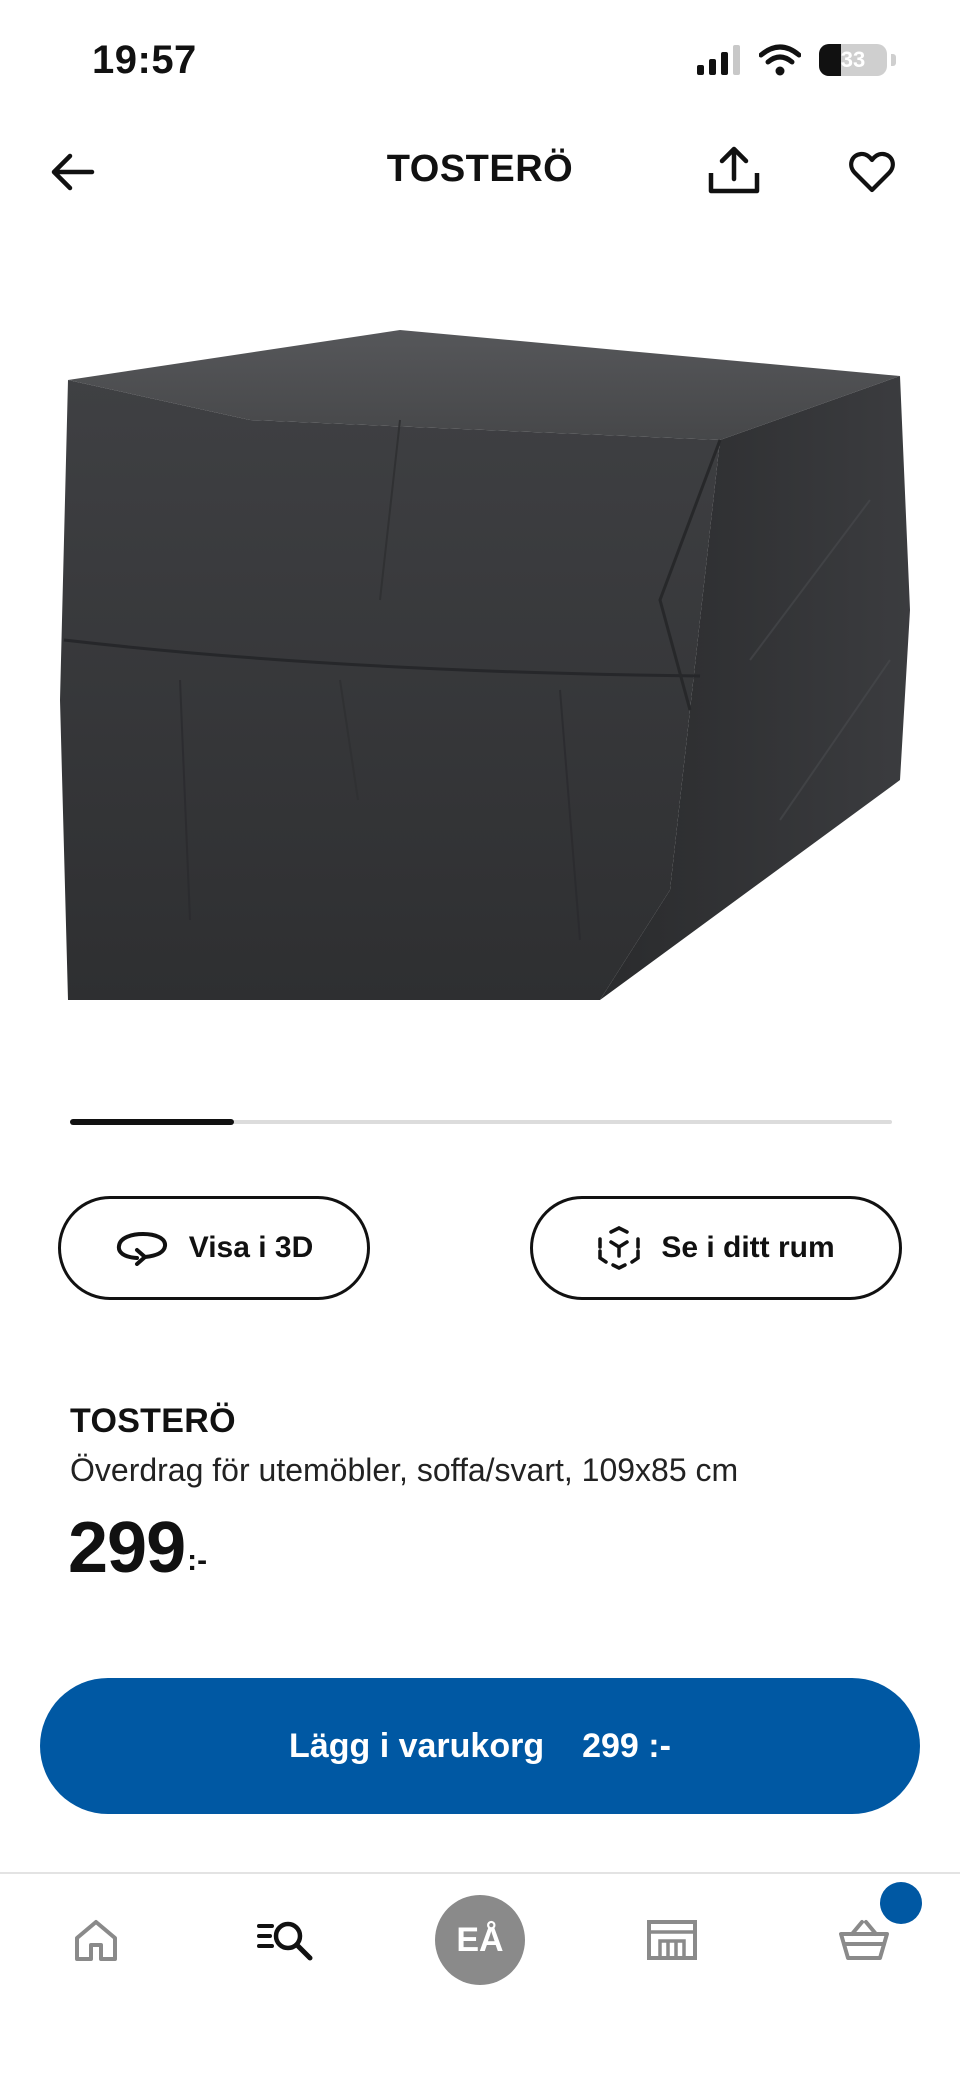  I want to click on cart-badge, so click(901, 1903).